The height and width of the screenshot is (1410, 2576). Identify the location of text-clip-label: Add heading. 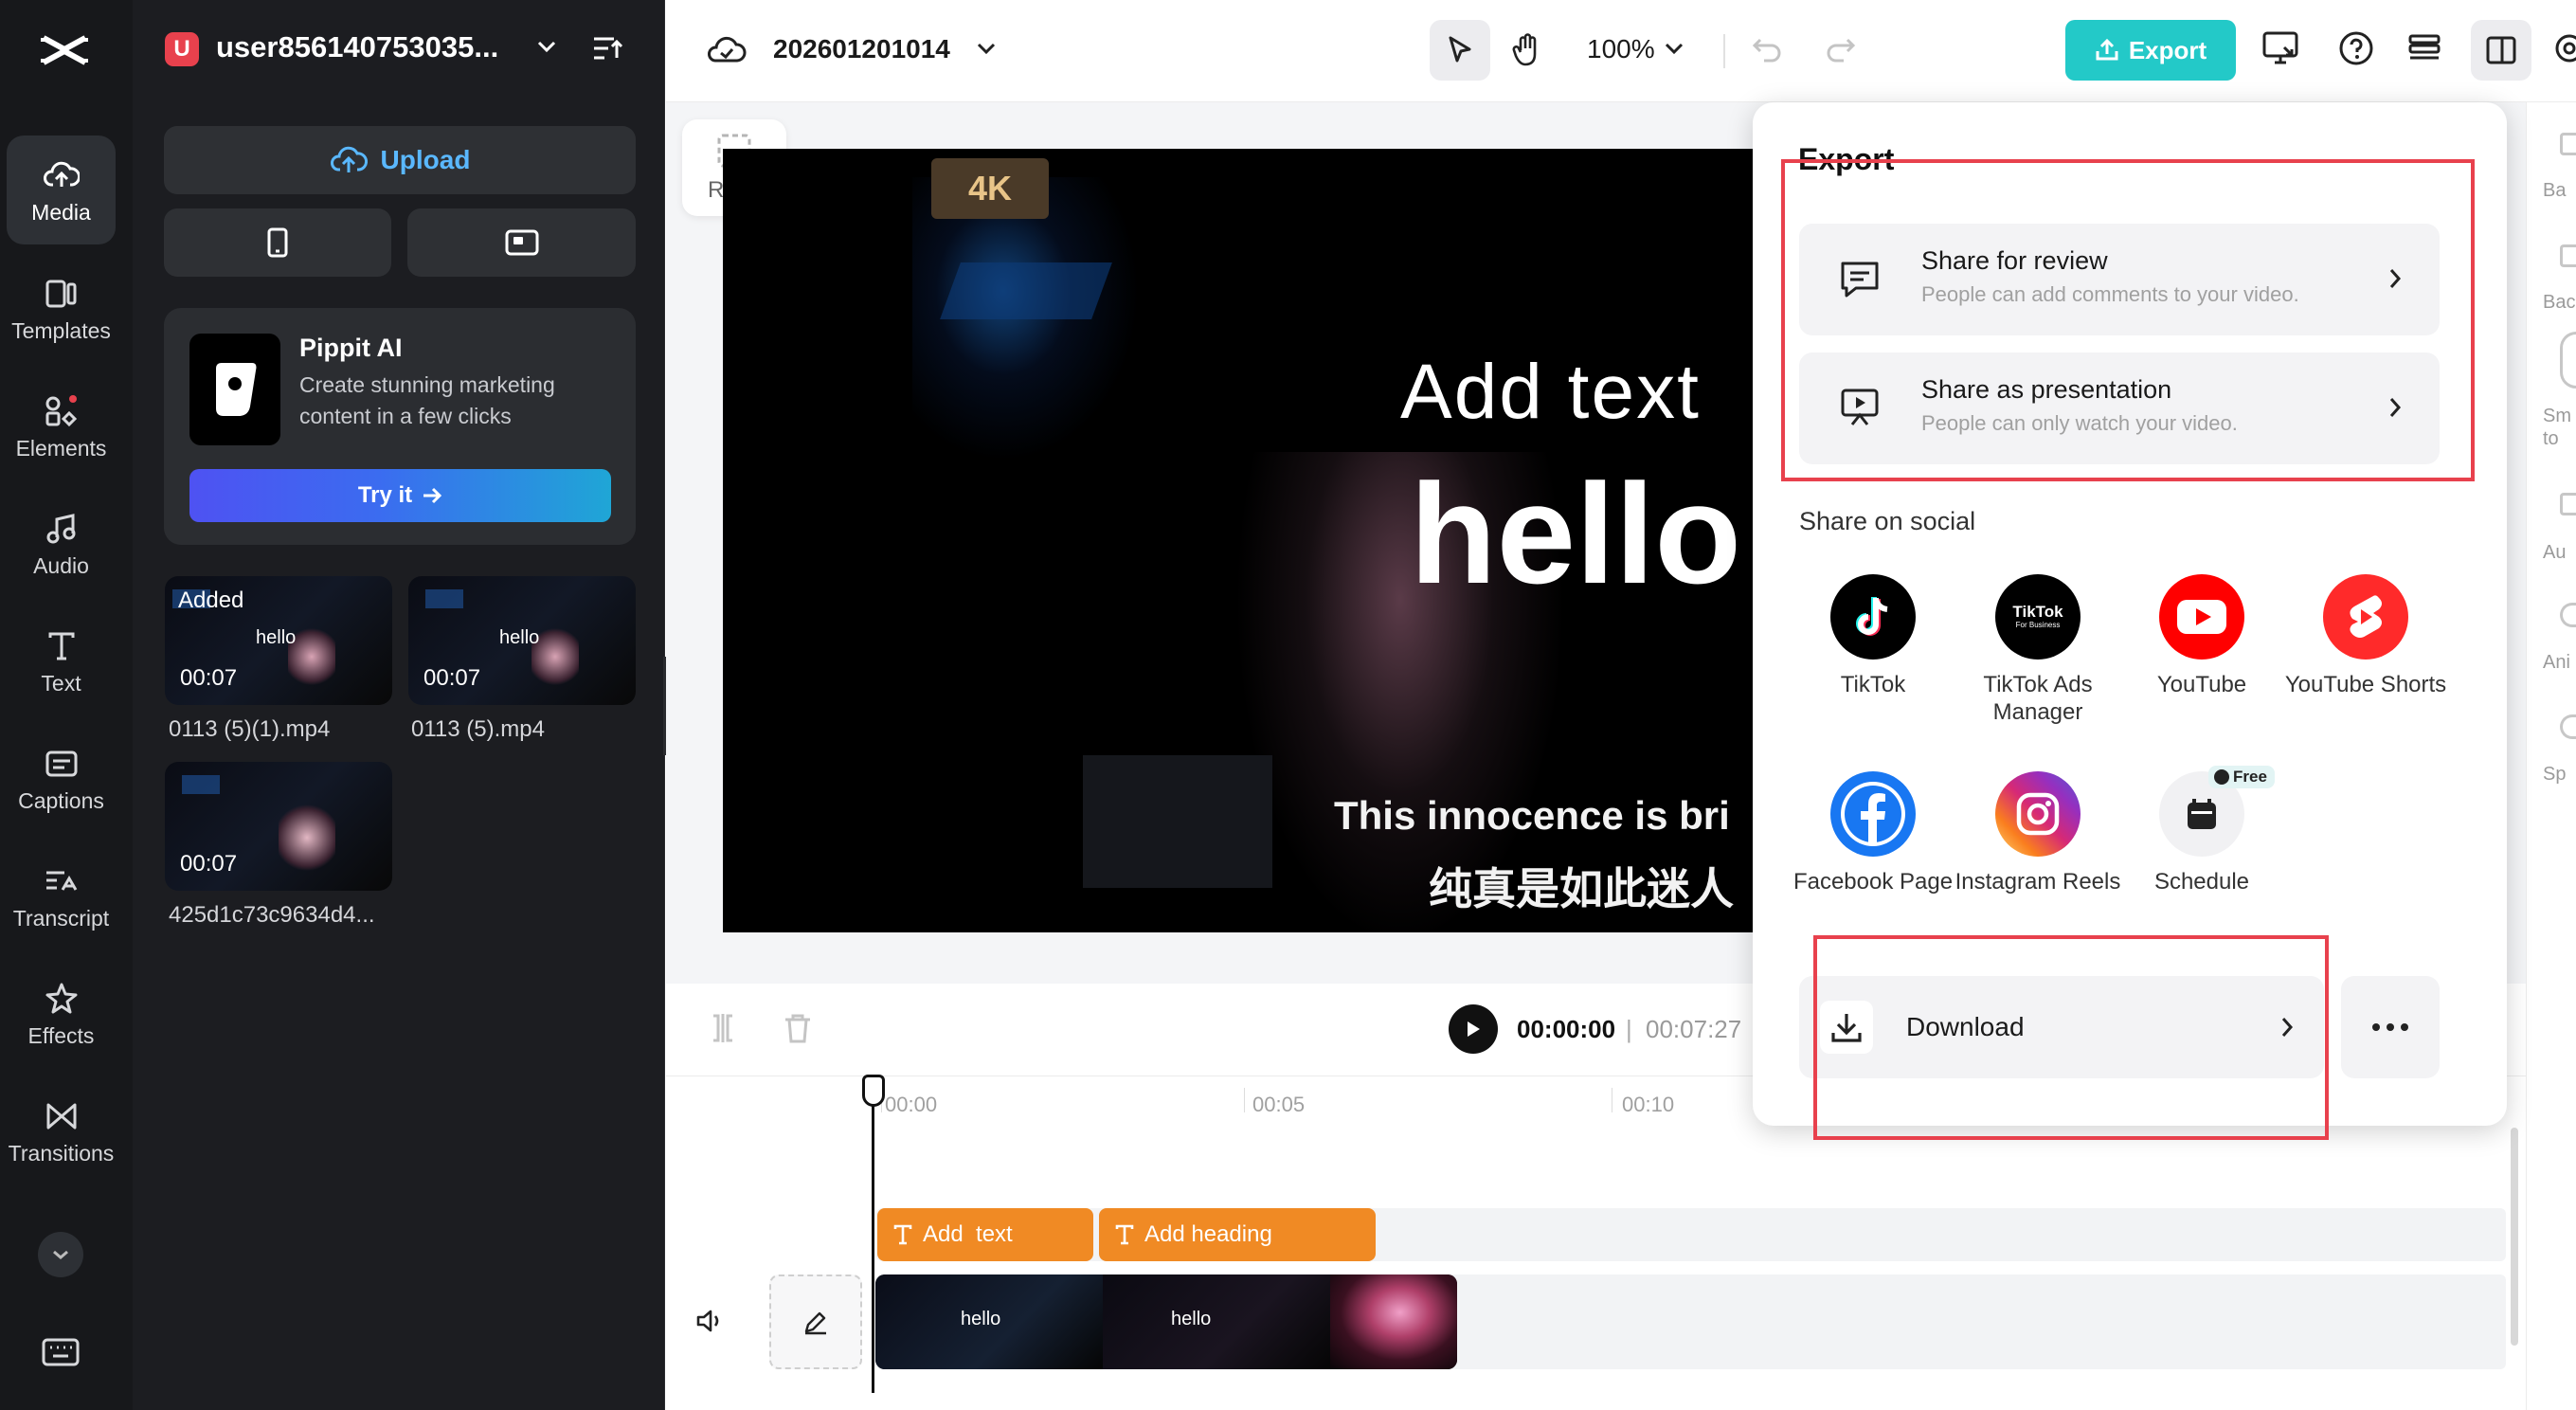
(1208, 1234).